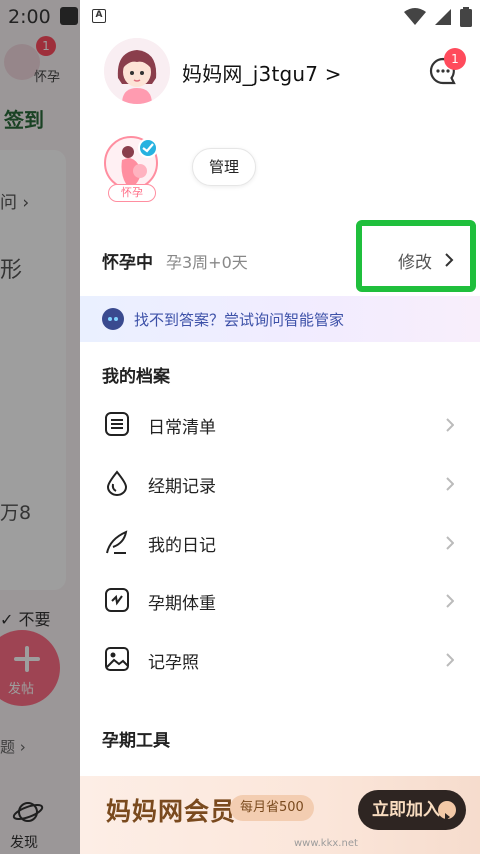 The width and height of the screenshot is (480, 854). What do you see at coordinates (443, 17) in the screenshot?
I see `signal-icon` at bounding box center [443, 17].